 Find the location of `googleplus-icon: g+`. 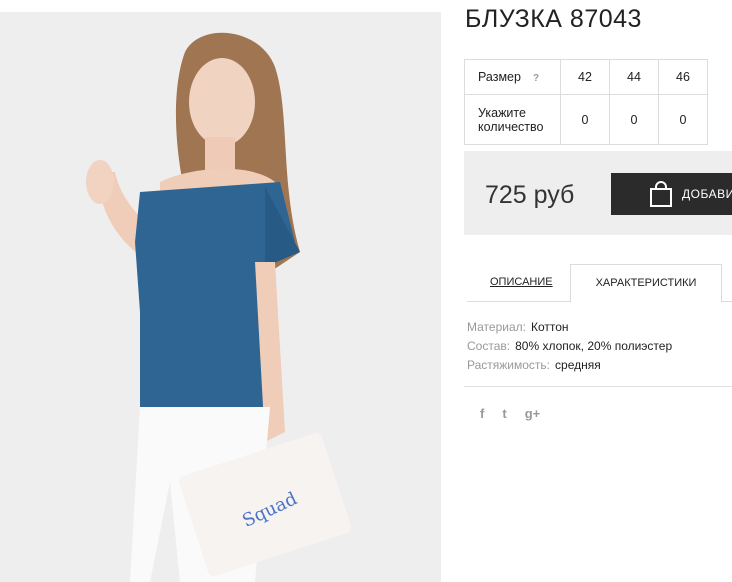

googleplus-icon: g+ is located at coordinates (533, 413).